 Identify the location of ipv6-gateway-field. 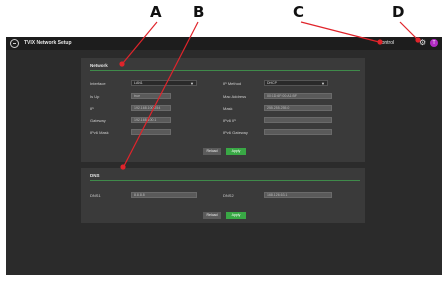
(298, 132).